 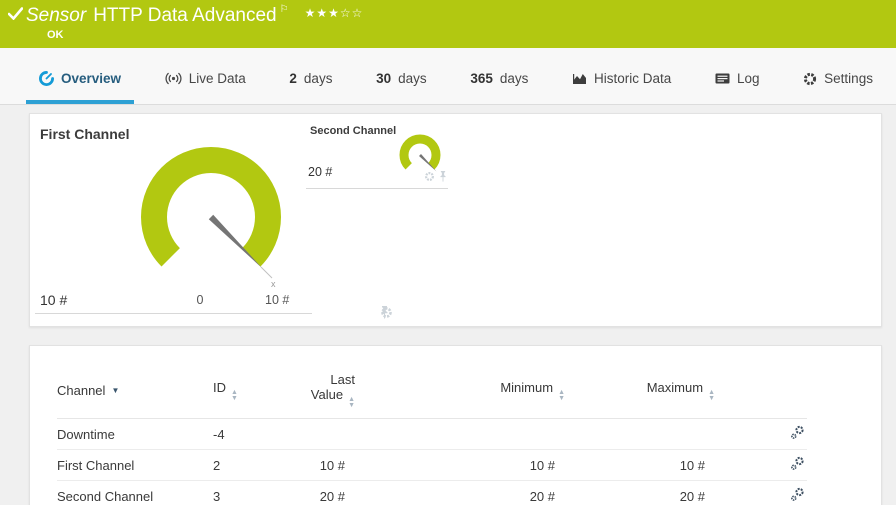 I want to click on table-row: Downtime -4, so click(x=432, y=434).